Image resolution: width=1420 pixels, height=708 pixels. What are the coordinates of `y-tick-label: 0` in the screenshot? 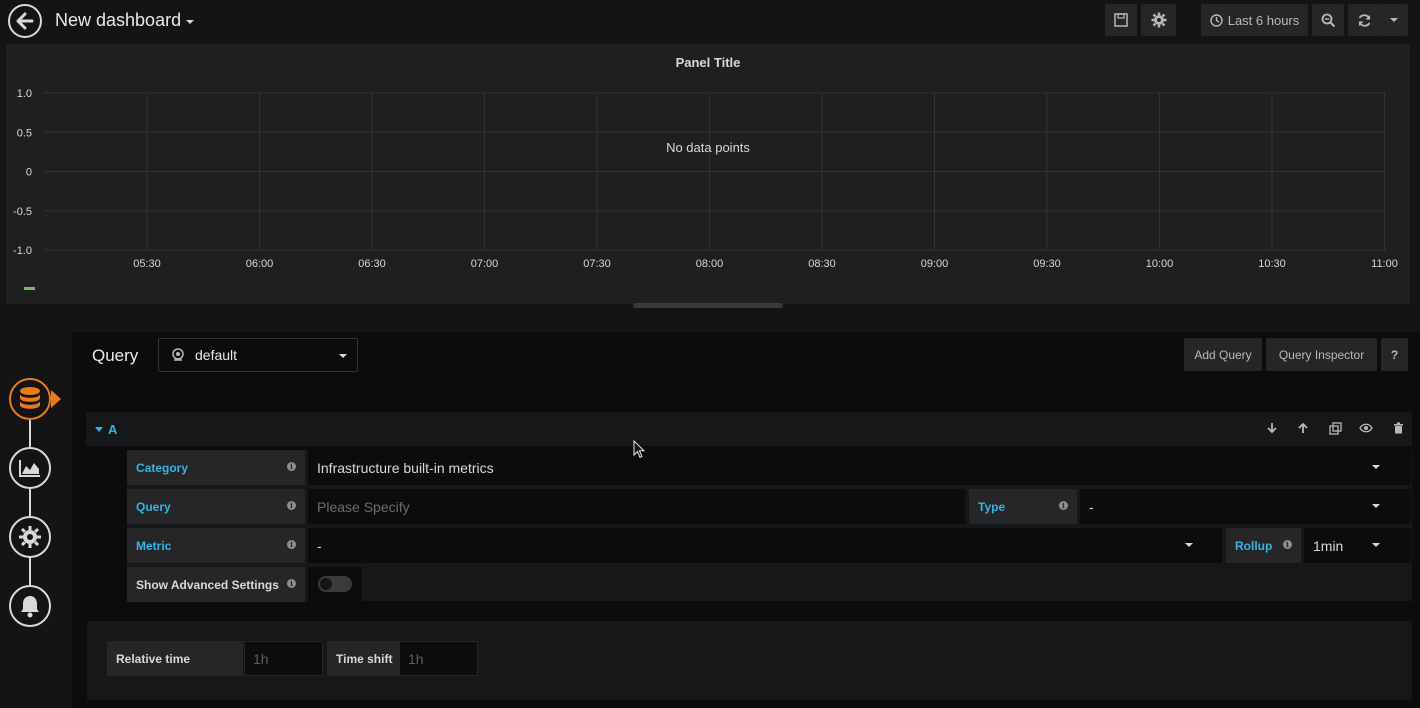 It's located at (29, 173).